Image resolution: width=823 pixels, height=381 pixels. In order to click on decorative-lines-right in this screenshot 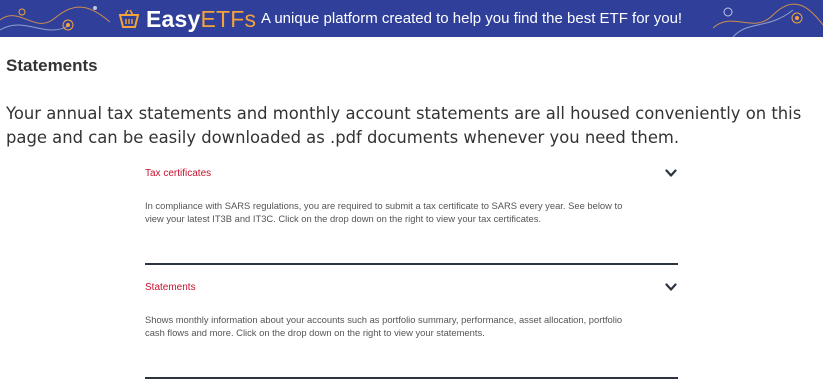, I will do `click(768, 20)`.